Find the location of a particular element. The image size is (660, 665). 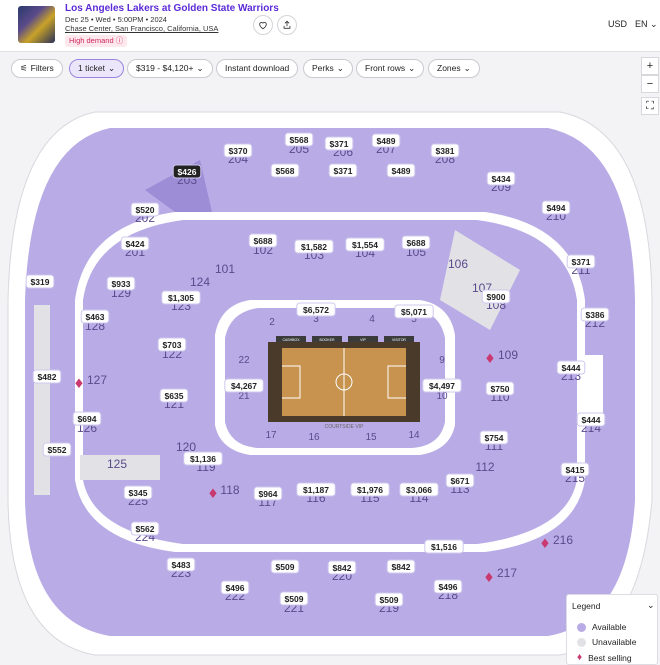

section-16-label: 16 is located at coordinates (314, 437).